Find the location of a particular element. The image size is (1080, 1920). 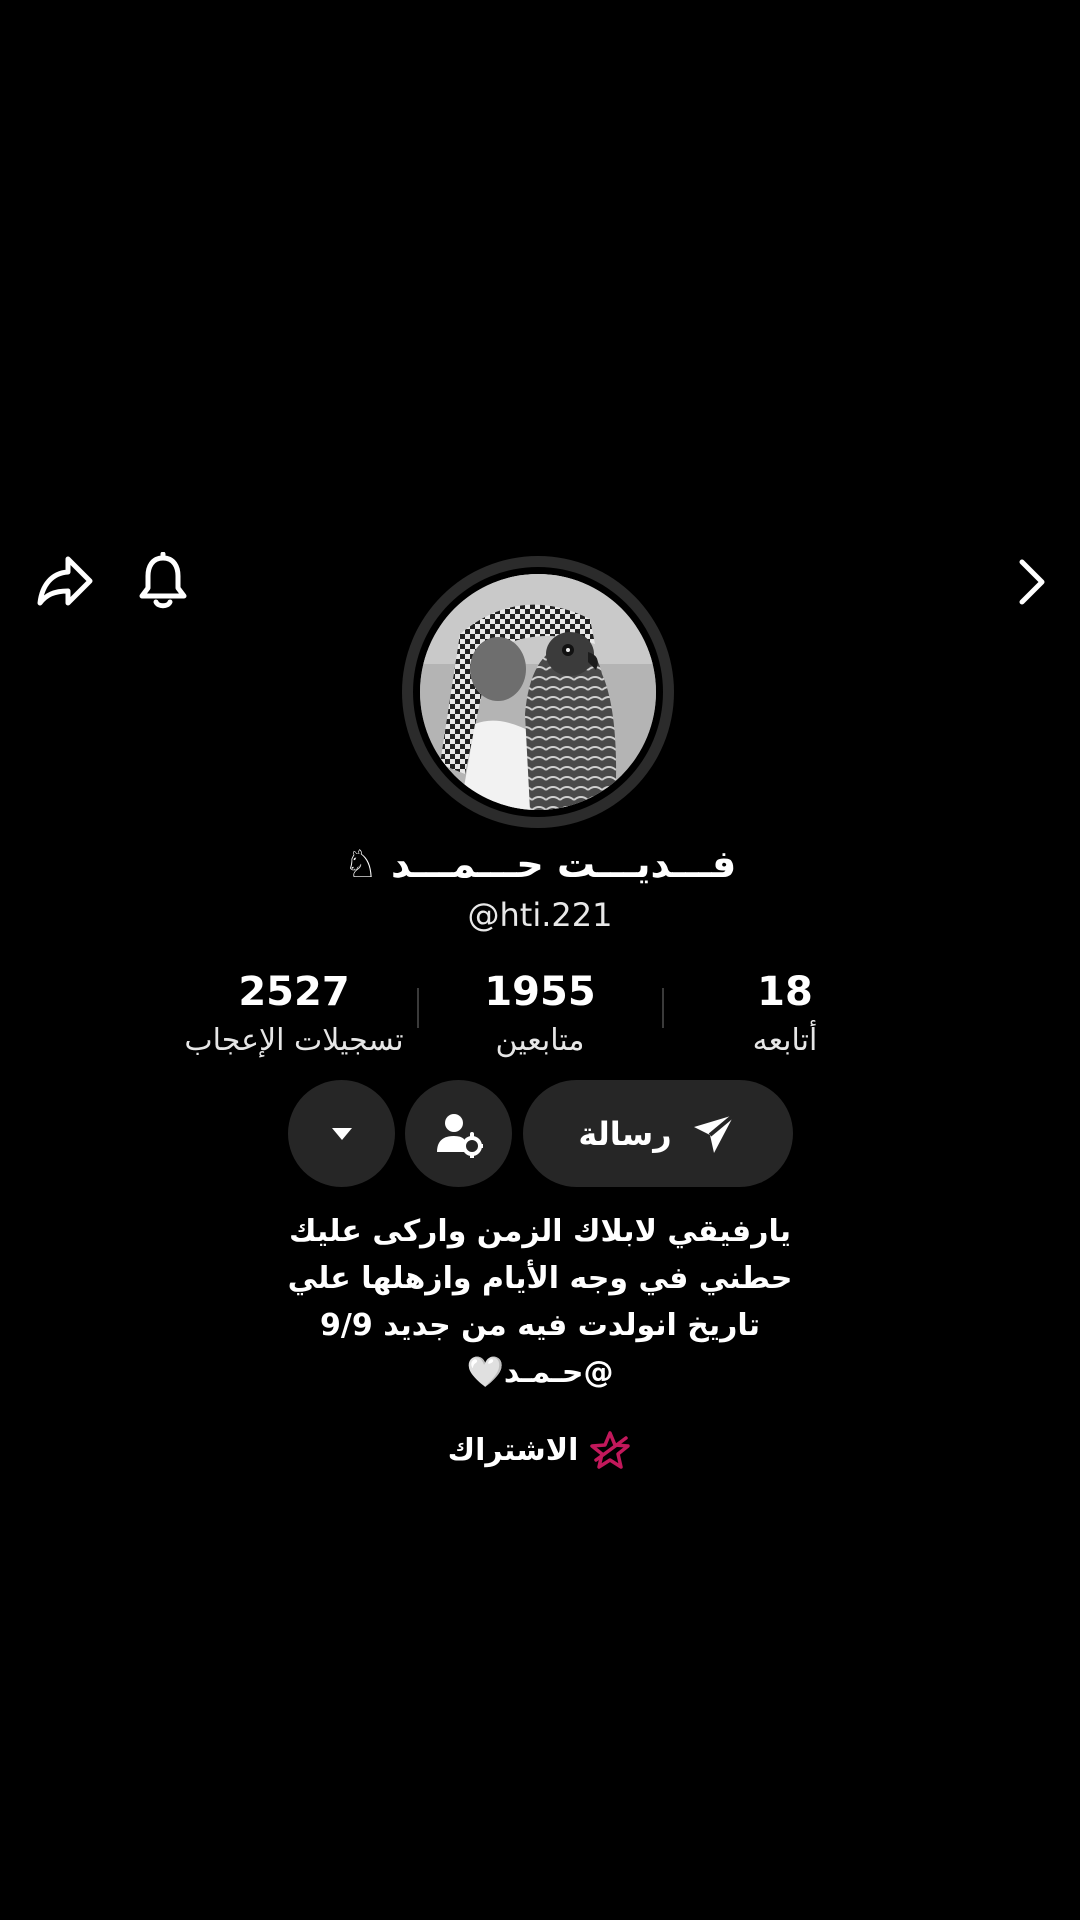

notification-bell-button is located at coordinates (163, 581).